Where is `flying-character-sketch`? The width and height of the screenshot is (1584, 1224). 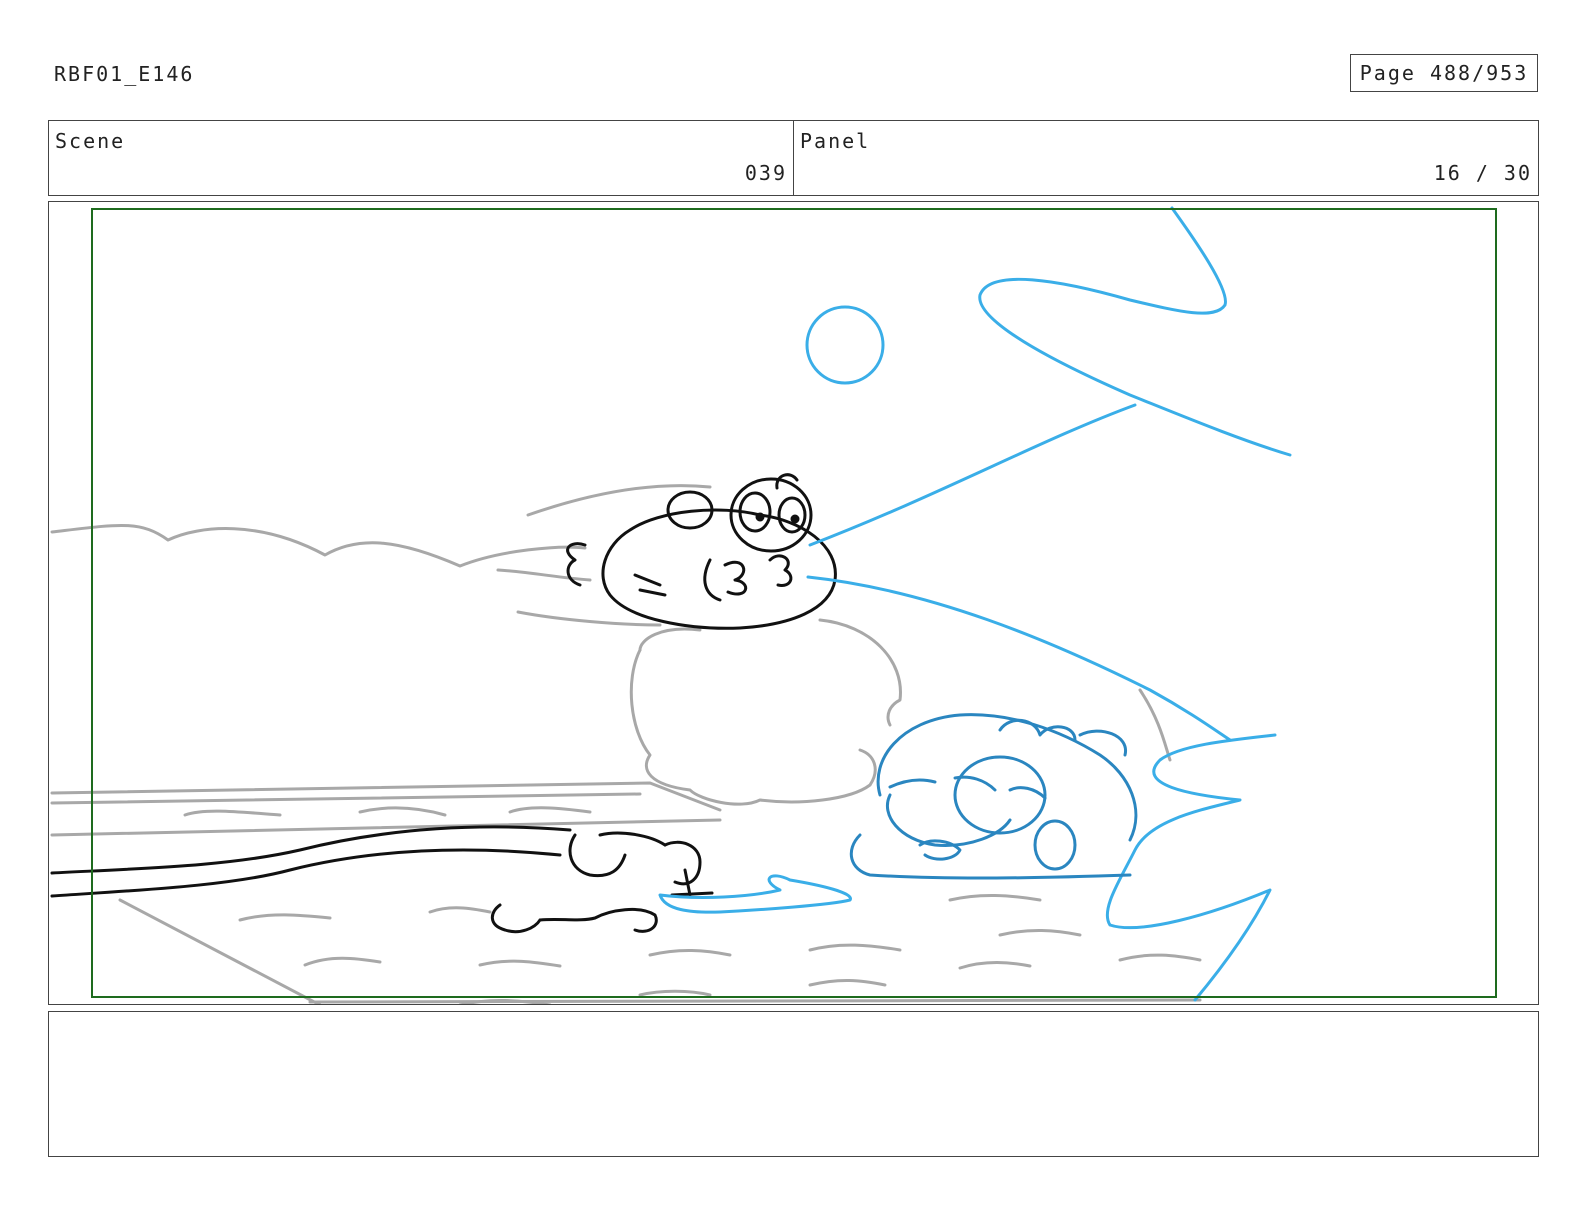
flying-character-sketch is located at coordinates (701, 551).